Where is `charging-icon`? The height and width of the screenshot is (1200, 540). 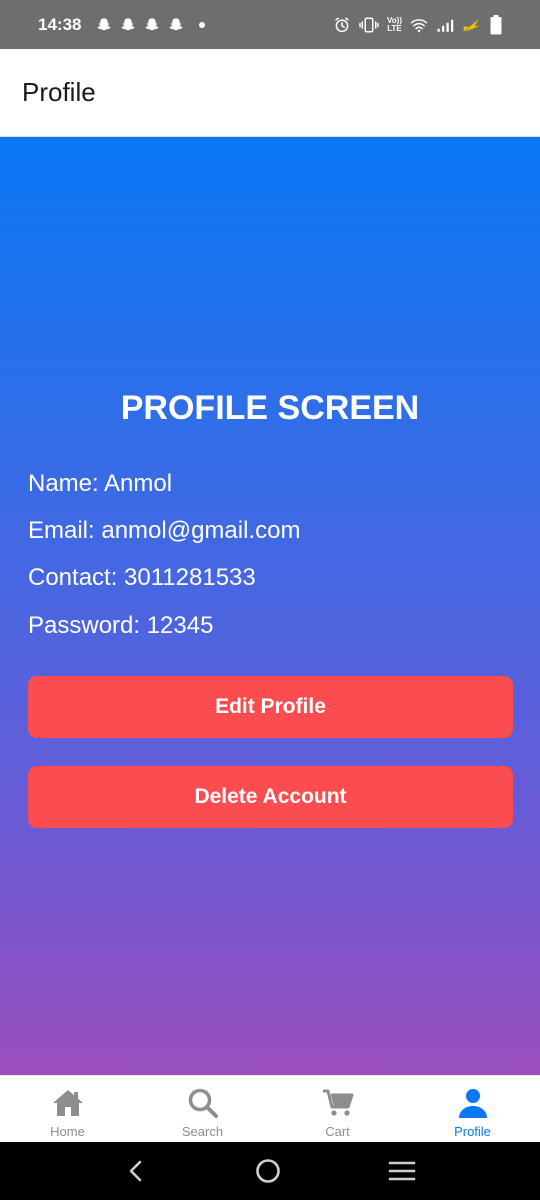 charging-icon is located at coordinates (472, 25).